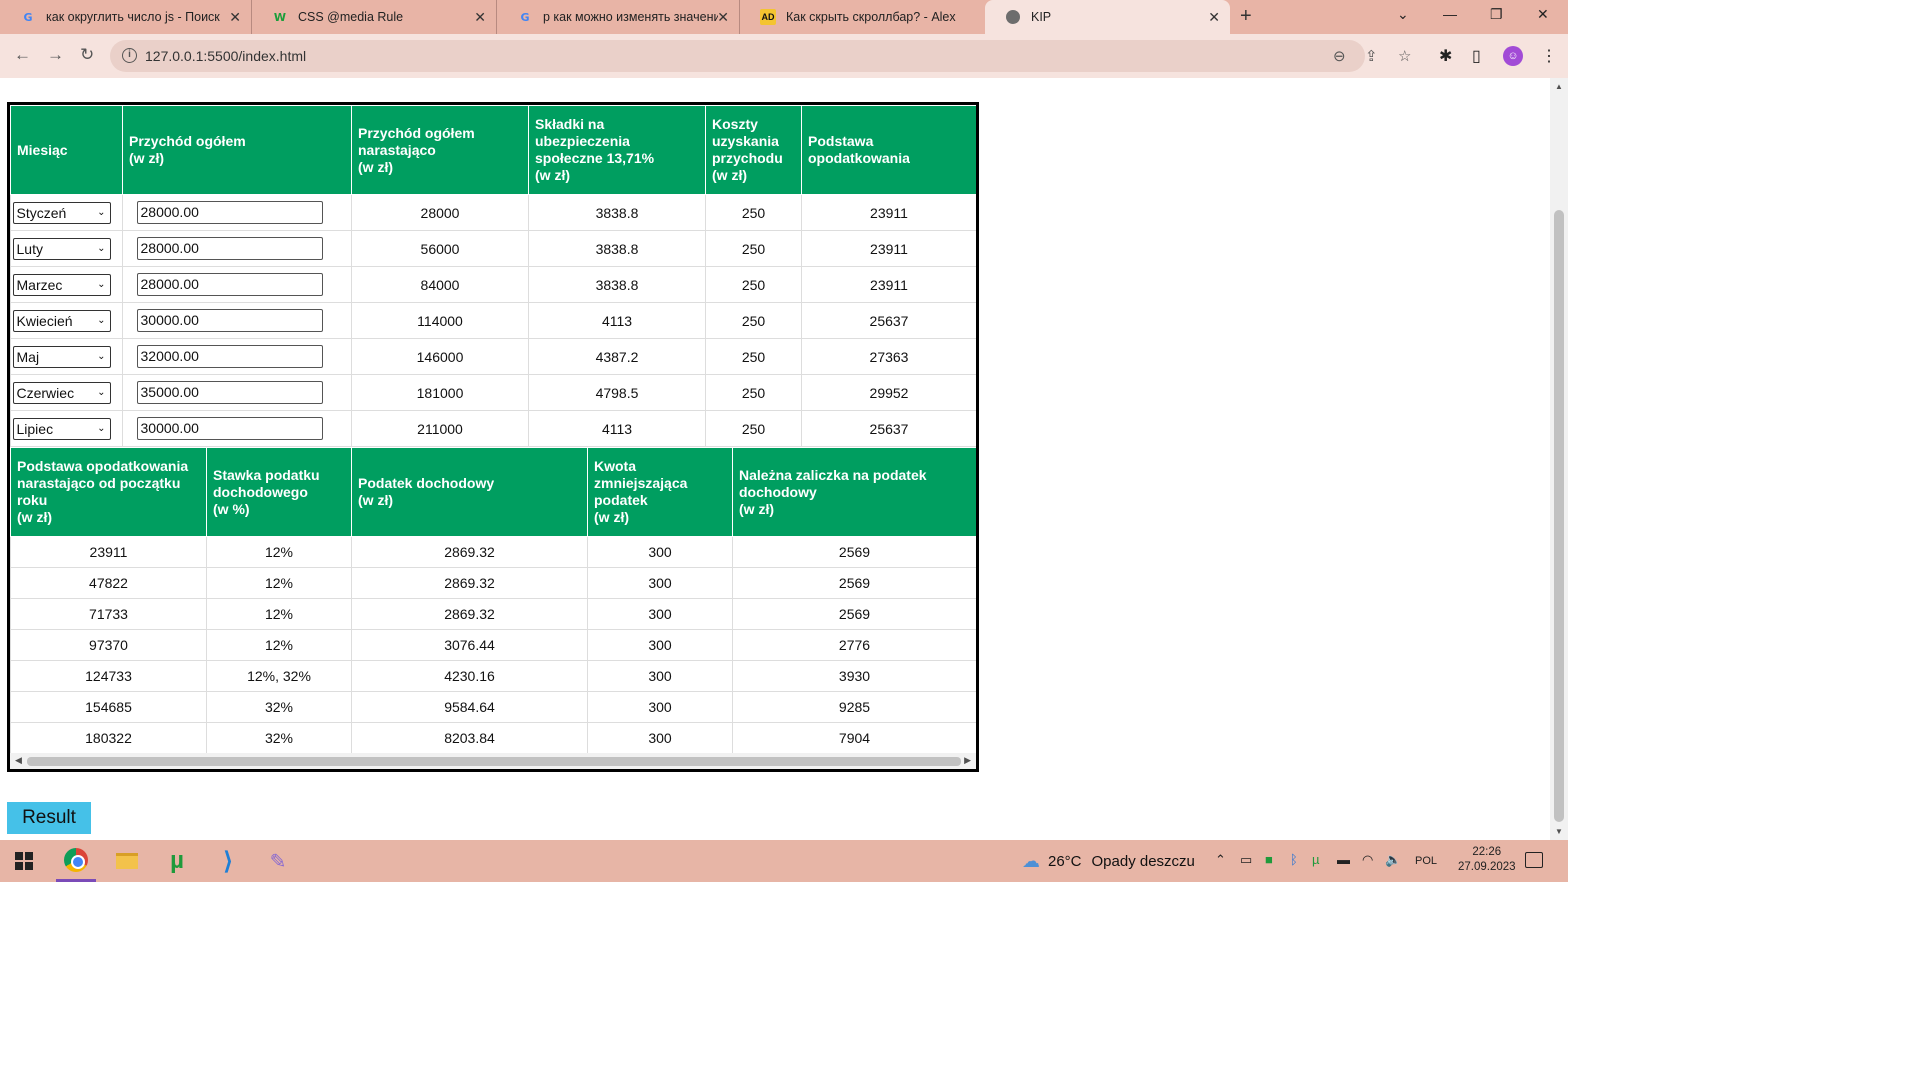 The image size is (1920, 1080). I want to click on vscode-icon: ⟩, so click(228, 861).